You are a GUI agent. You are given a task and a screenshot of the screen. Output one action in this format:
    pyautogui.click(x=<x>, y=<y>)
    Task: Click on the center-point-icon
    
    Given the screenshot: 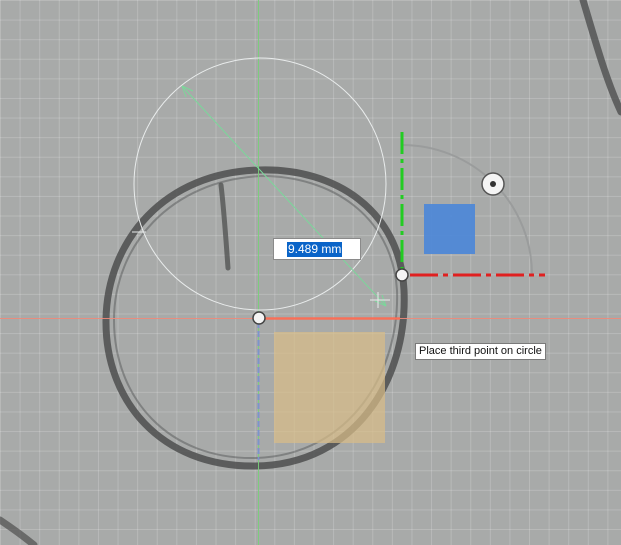 What is the action you would take?
    pyautogui.click(x=259, y=318)
    